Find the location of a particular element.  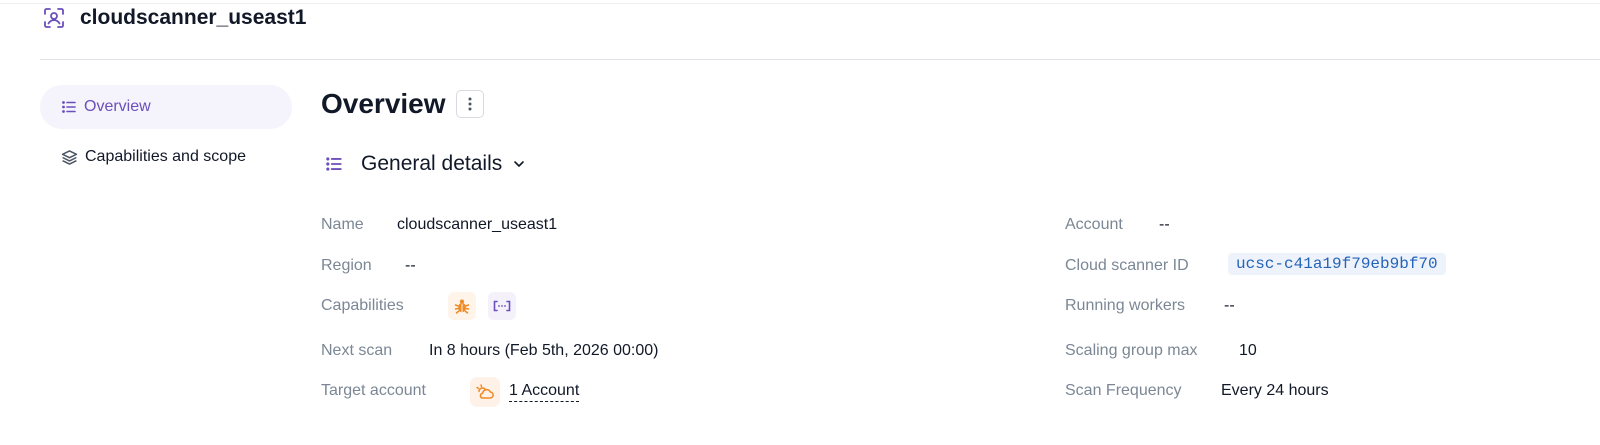

name-value: cloudscanner_useast1 is located at coordinates (477, 224).